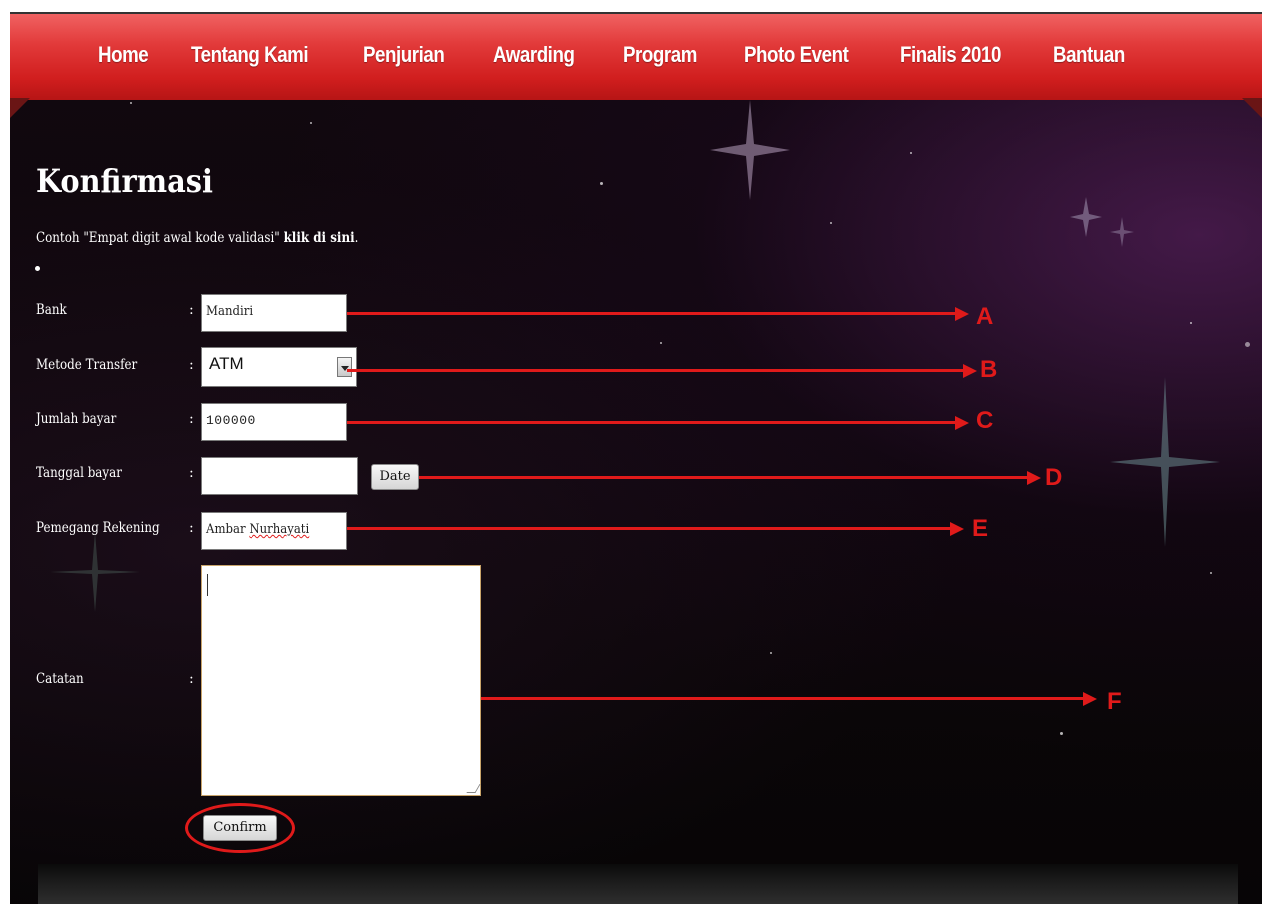 This screenshot has width=1262, height=904. I want to click on nav-photo-event: Photo Event, so click(796, 55).